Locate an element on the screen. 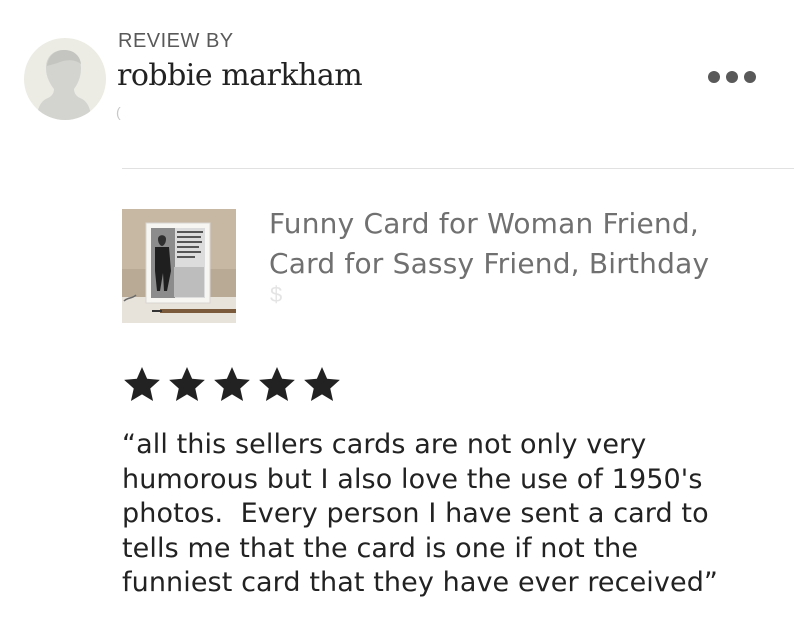 Image resolution: width=794 pixels, height=637 pixels. default-user-avatar-icon is located at coordinates (64, 85).